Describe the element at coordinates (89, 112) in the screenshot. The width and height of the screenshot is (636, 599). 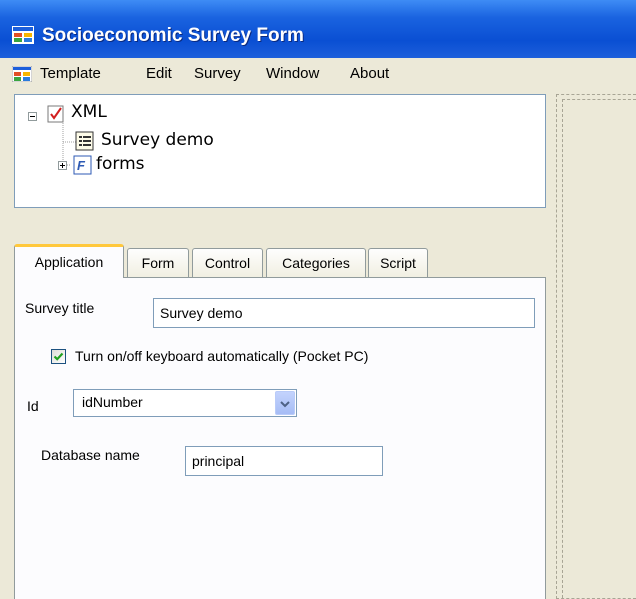
I see `tree-node-xml: XML` at that location.